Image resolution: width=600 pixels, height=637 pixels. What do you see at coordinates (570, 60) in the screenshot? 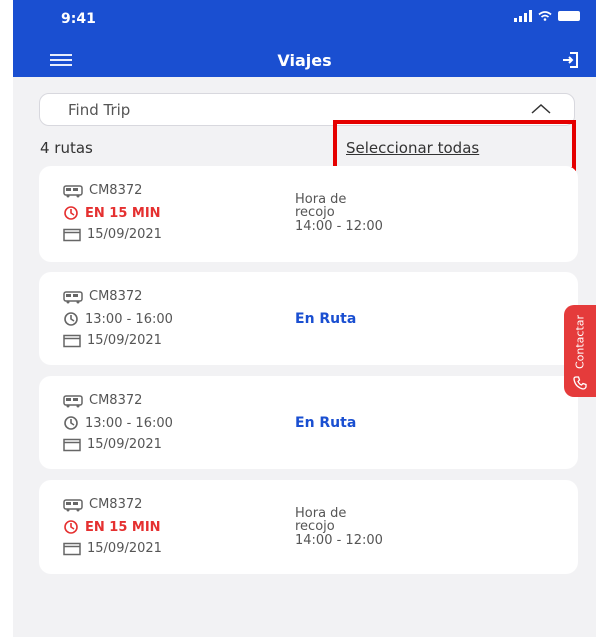
I see `logout-icon` at bounding box center [570, 60].